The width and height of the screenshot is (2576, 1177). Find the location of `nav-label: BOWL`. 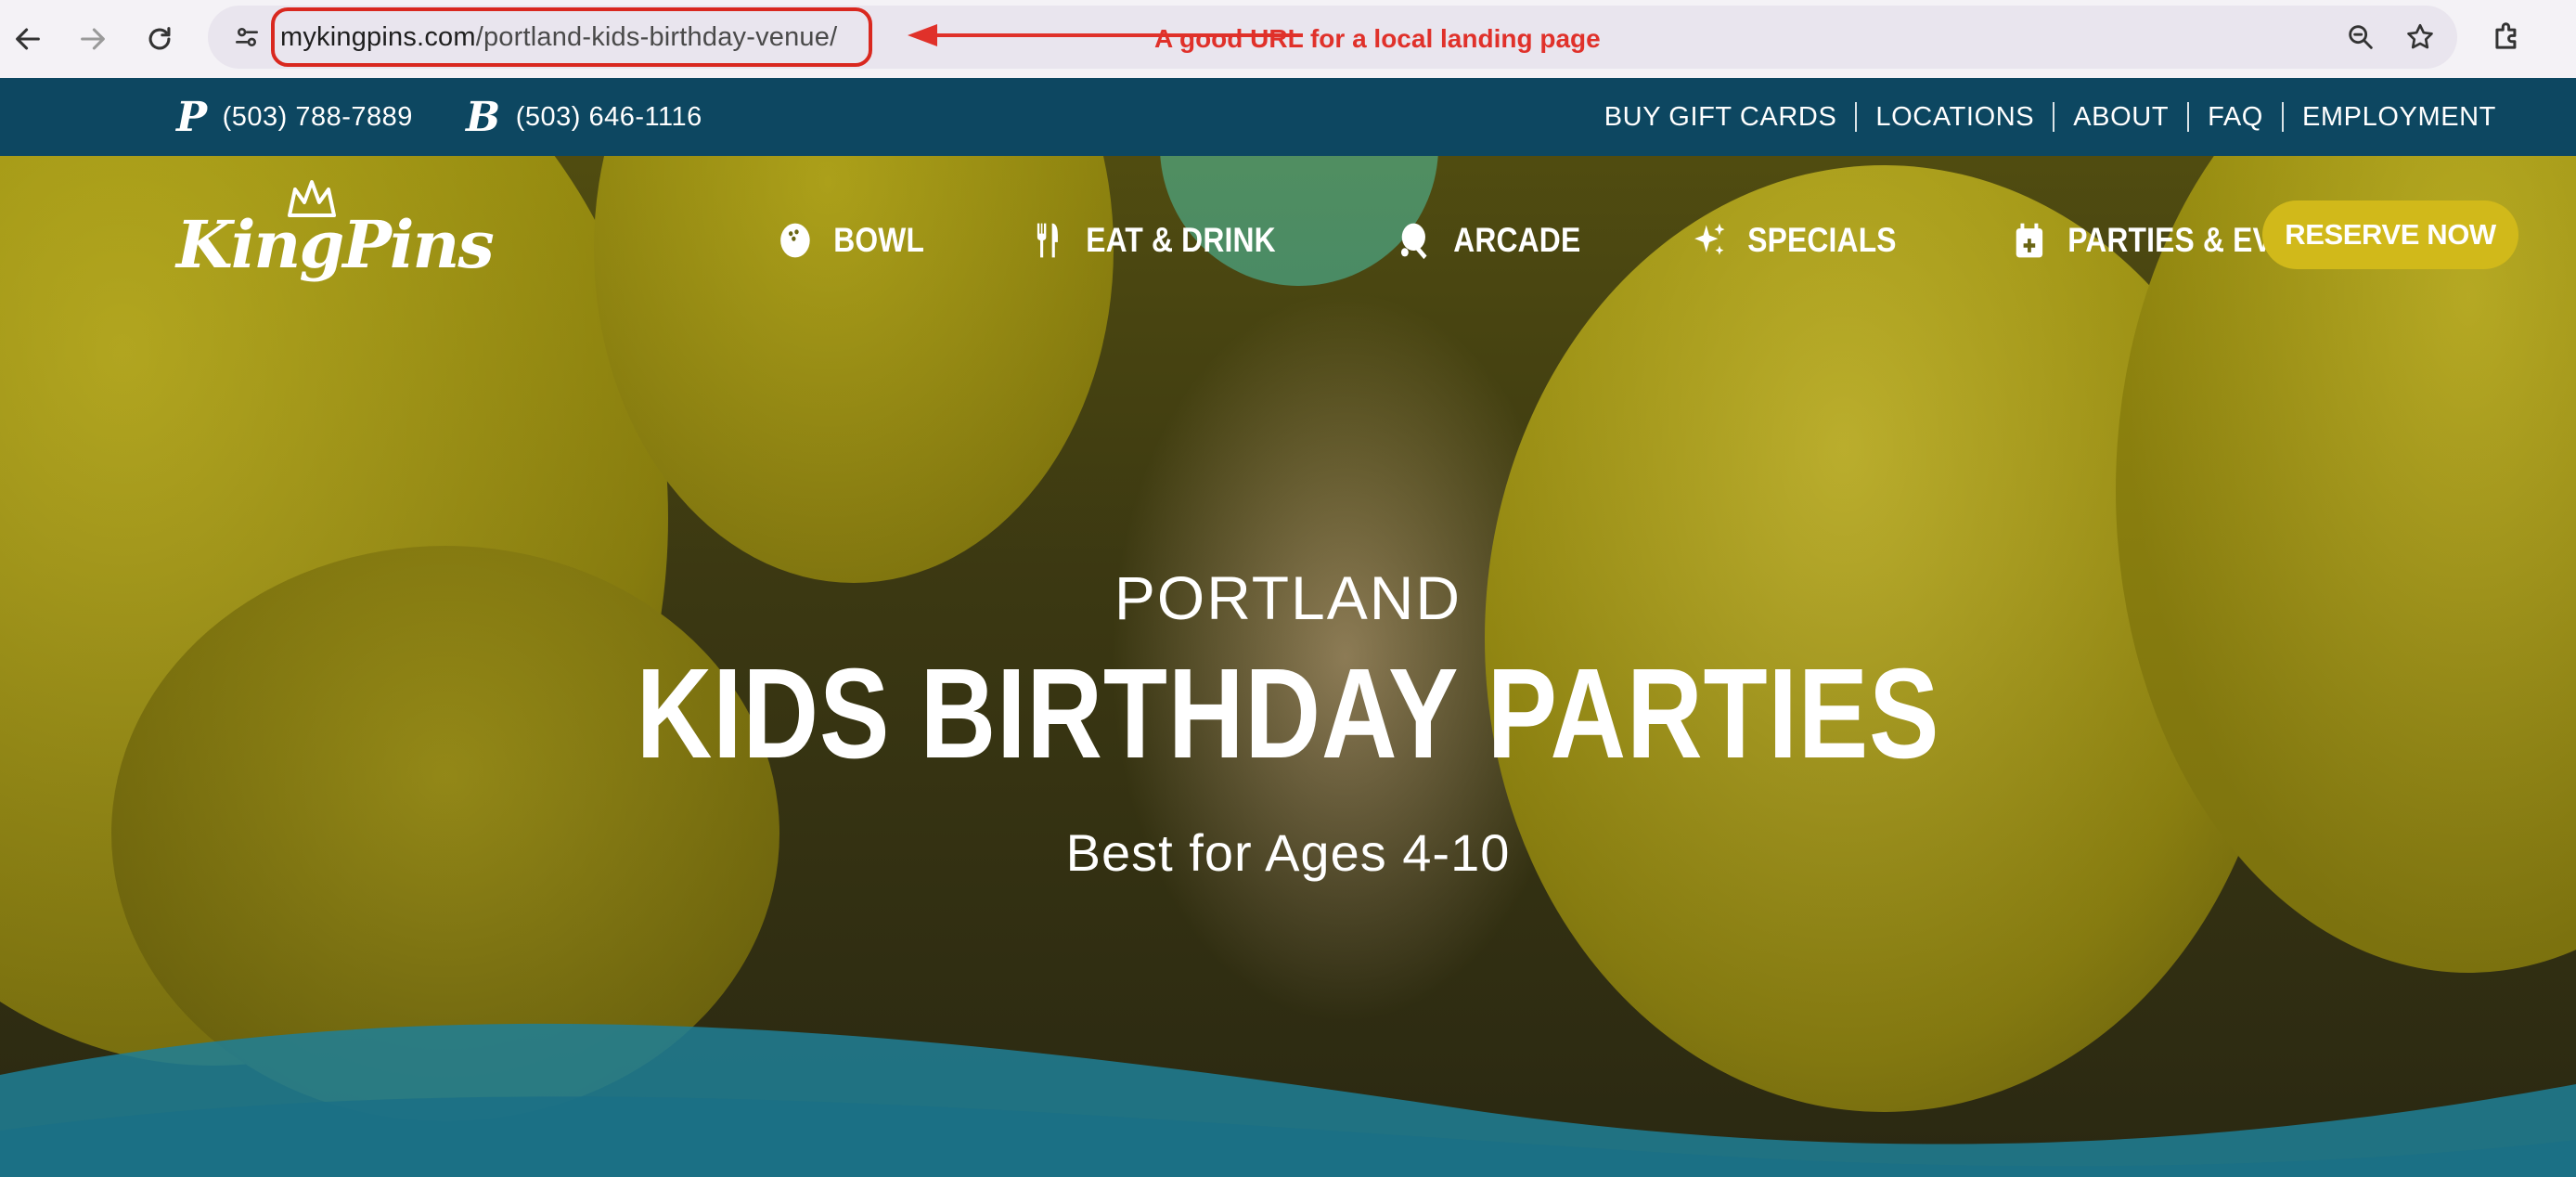

nav-label: BOWL is located at coordinates (879, 240).